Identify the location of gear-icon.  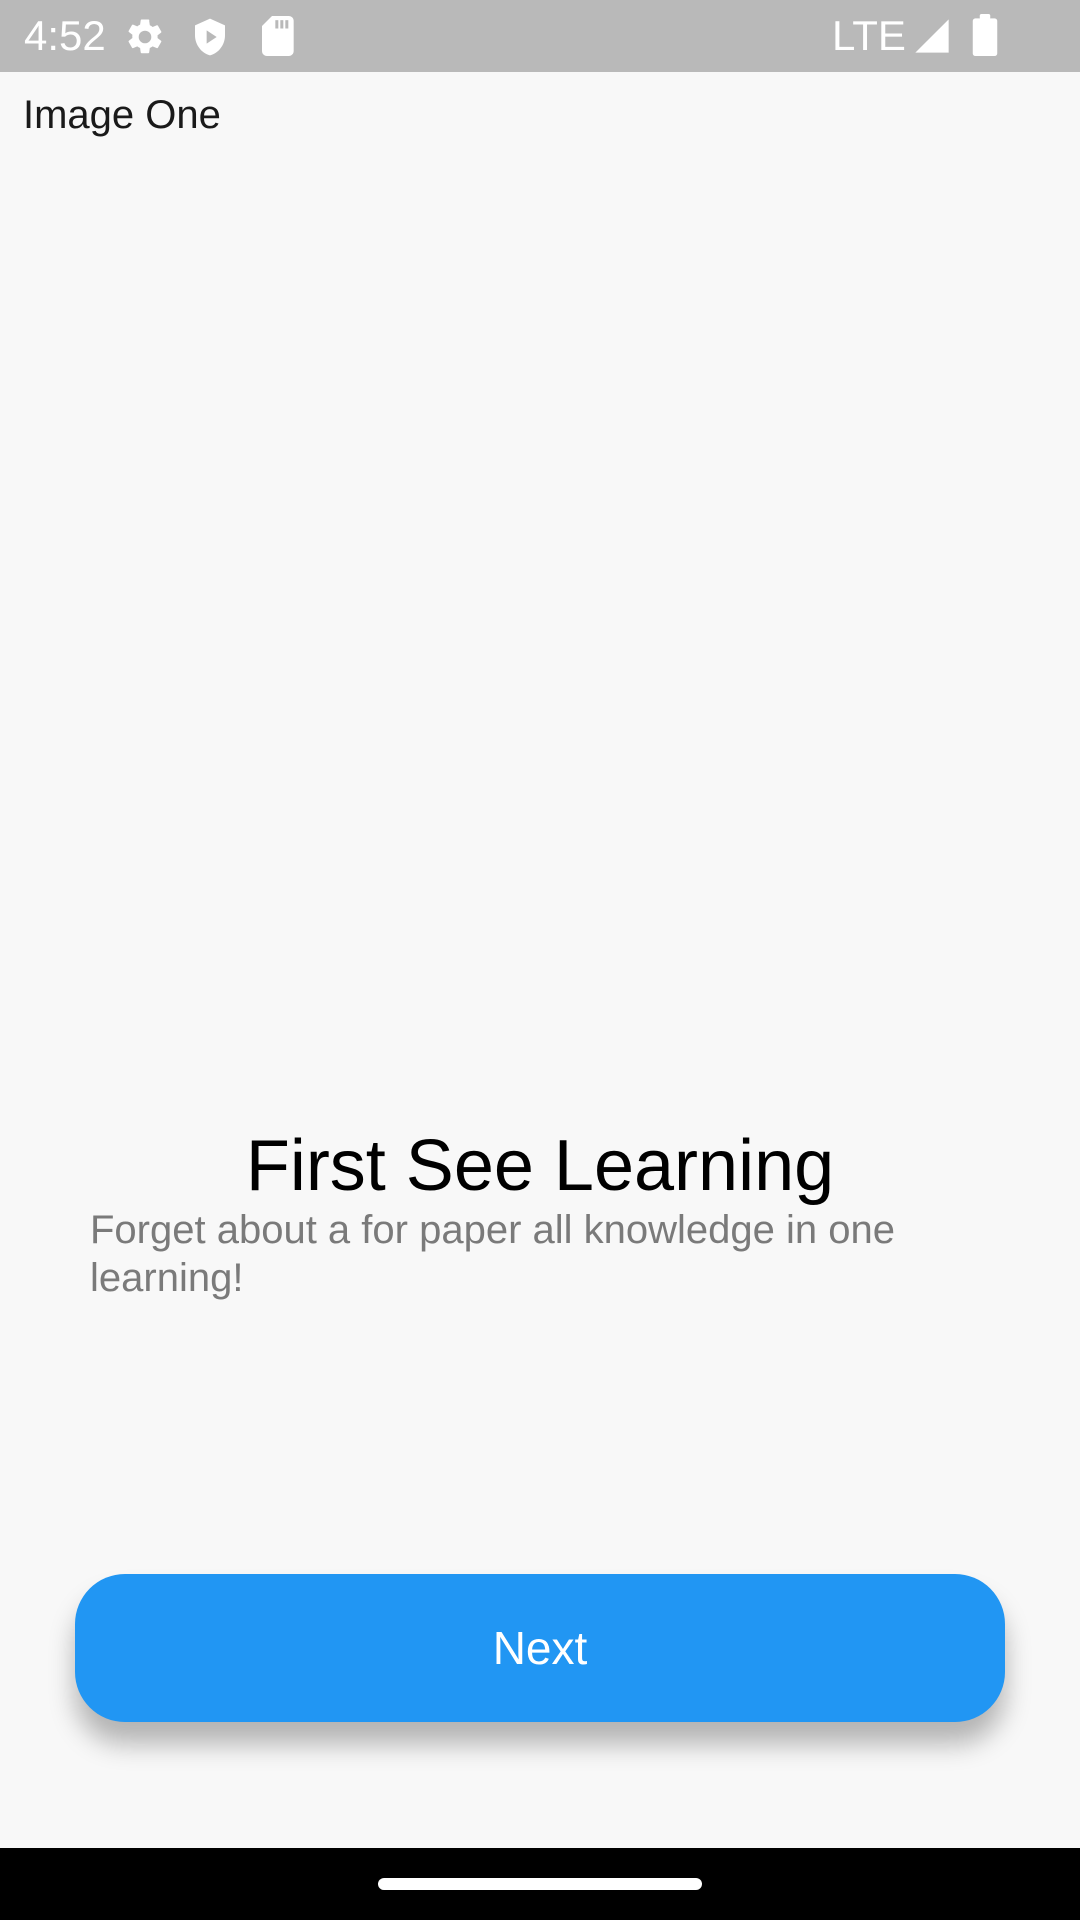
(145, 36).